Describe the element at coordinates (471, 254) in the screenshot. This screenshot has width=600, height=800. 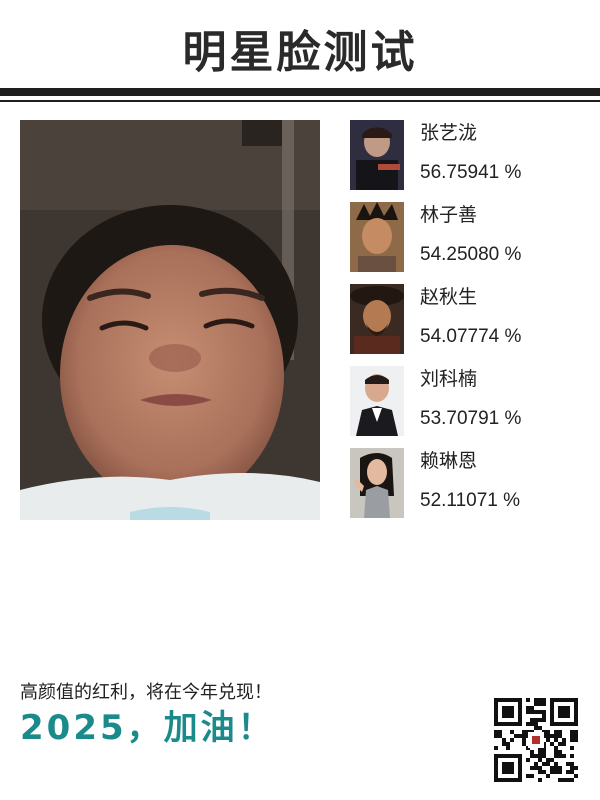
I see `match-score: 54.25080 %` at that location.